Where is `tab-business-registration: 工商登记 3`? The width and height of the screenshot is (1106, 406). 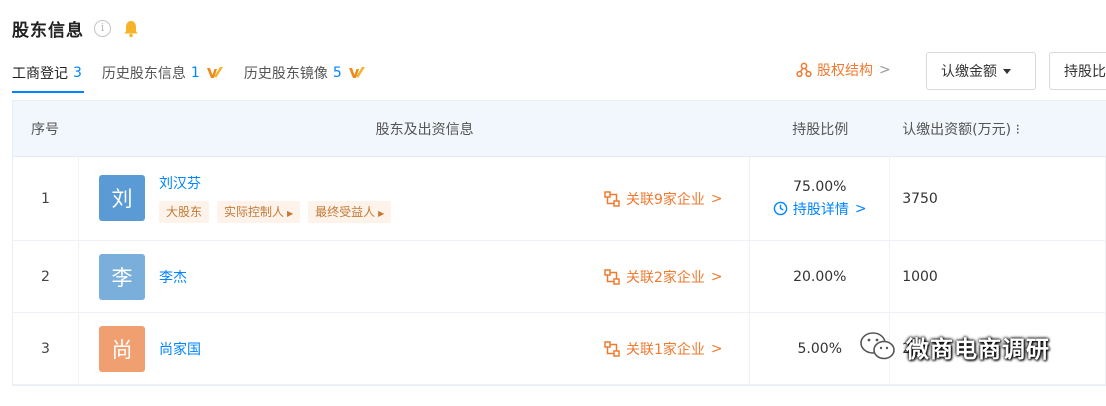
tab-business-registration: 工商登记 3 is located at coordinates (48, 77).